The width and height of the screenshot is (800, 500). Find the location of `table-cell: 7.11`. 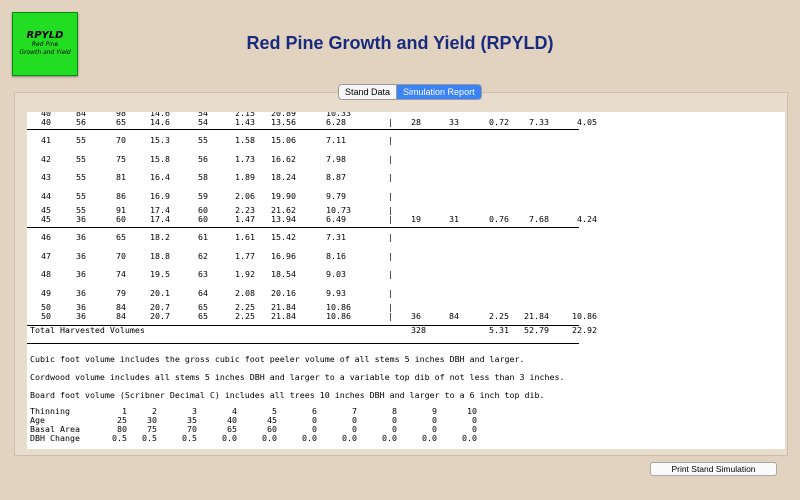

table-cell: 7.11 is located at coordinates (336, 140).